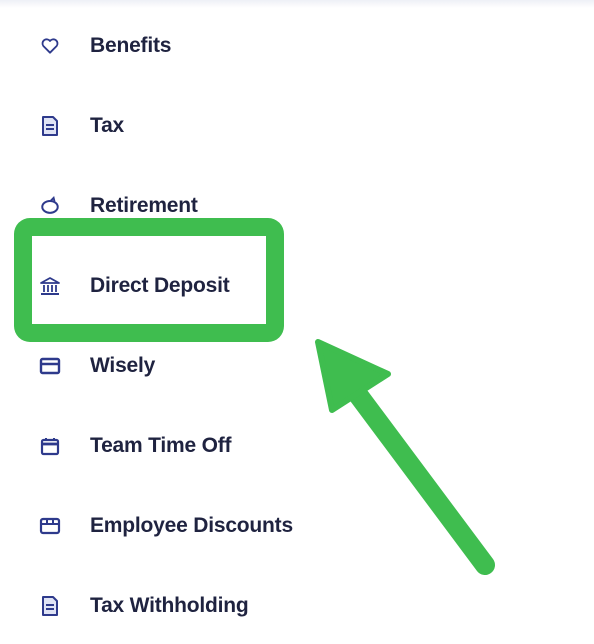 The height and width of the screenshot is (644, 594). Describe the element at coordinates (196, 126) in the screenshot. I see `menu-item-tax: Tax` at that location.